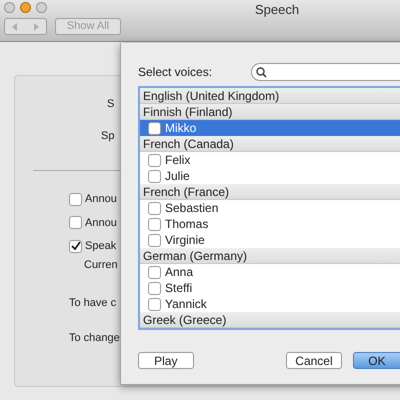 The image size is (400, 400). I want to click on cancel-button: Cancel, so click(314, 360).